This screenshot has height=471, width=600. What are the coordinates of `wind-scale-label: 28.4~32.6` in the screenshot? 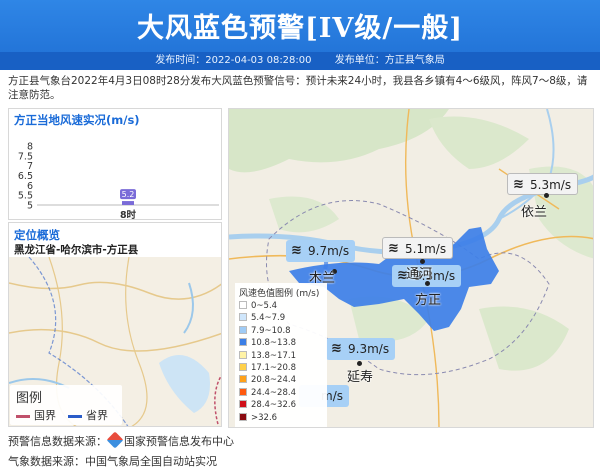 It's located at (273, 405).